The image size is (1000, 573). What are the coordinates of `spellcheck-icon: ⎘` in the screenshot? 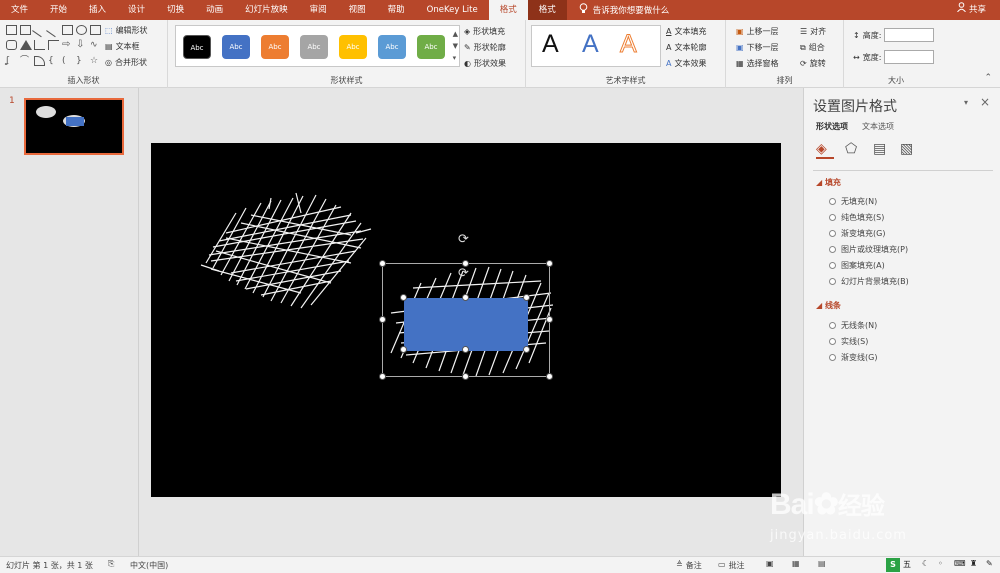 It's located at (111, 564).